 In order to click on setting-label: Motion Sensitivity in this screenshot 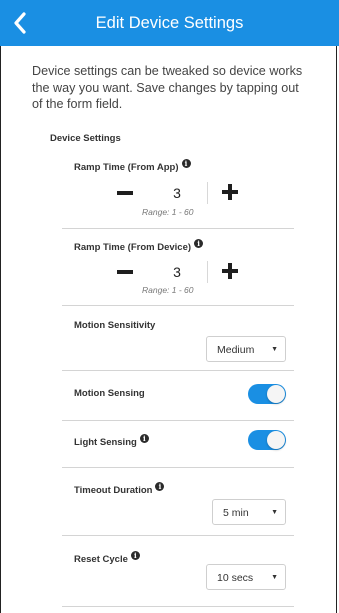, I will do `click(114, 325)`.